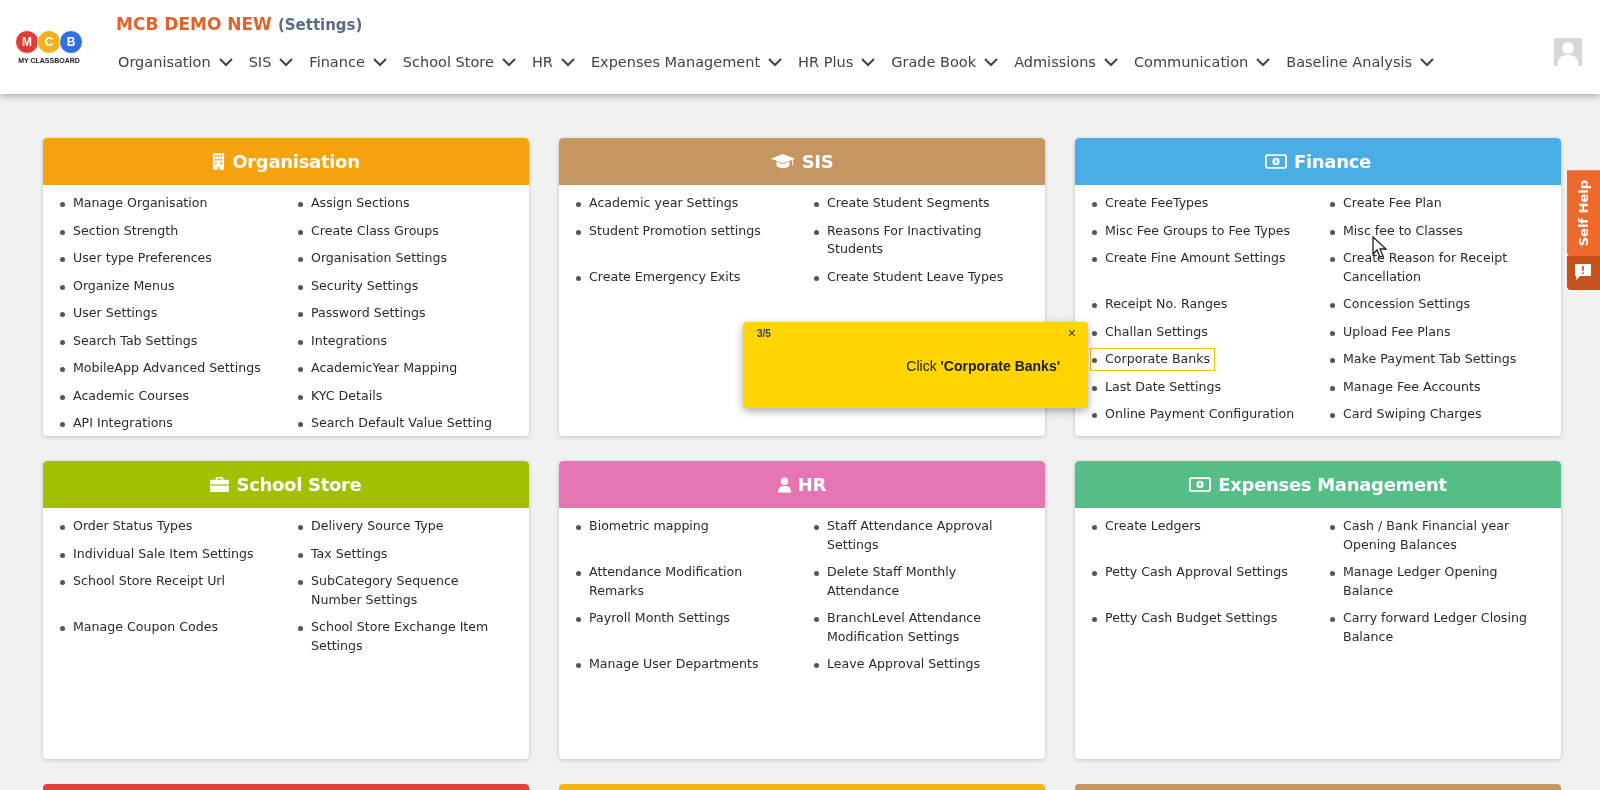  Describe the element at coordinates (1192, 230) in the screenshot. I see `settings-link: Misc Fee Groups to Fee Types` at that location.